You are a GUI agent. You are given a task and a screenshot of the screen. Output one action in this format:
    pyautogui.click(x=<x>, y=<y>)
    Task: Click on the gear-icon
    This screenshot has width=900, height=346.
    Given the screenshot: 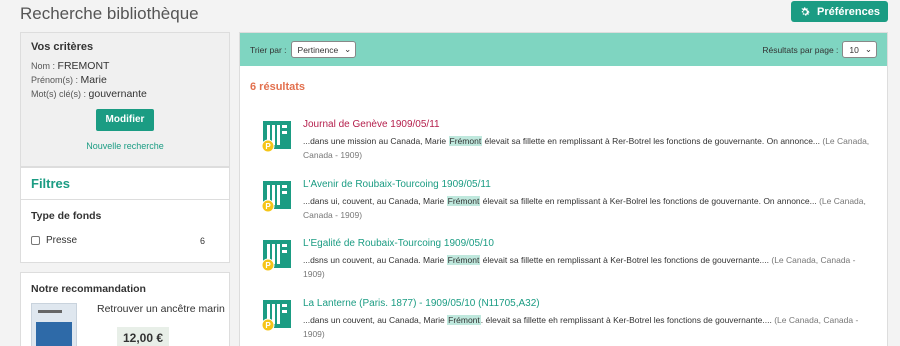 What is the action you would take?
    pyautogui.click(x=805, y=11)
    